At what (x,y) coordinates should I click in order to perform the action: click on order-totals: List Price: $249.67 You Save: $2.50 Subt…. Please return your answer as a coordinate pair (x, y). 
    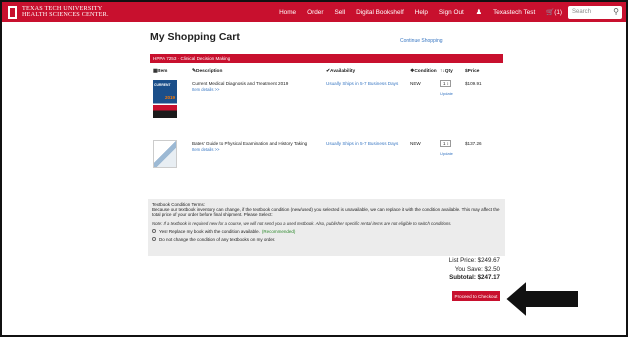
    Looking at the image, I should click on (474, 270).